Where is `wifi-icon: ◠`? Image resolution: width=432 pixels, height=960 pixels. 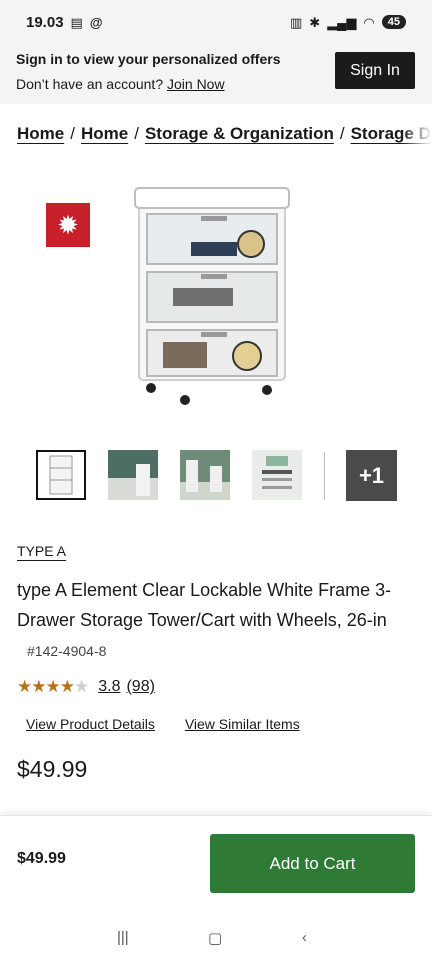 wifi-icon: ◠ is located at coordinates (369, 22).